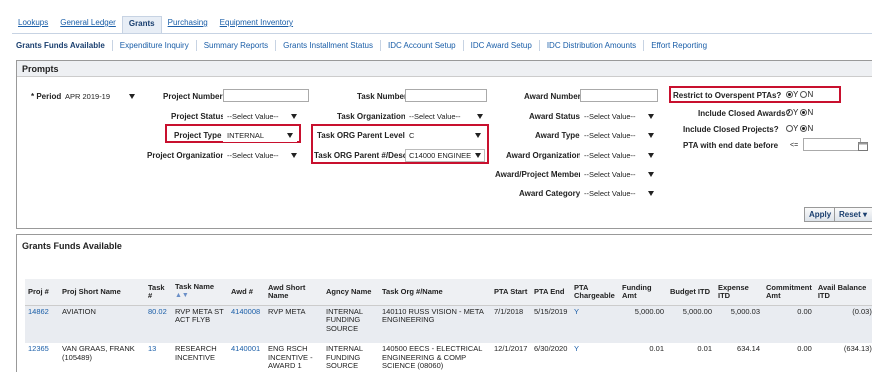 This screenshot has height=372, width=872. I want to click on award-category-select: --Select Value--, so click(619, 193).